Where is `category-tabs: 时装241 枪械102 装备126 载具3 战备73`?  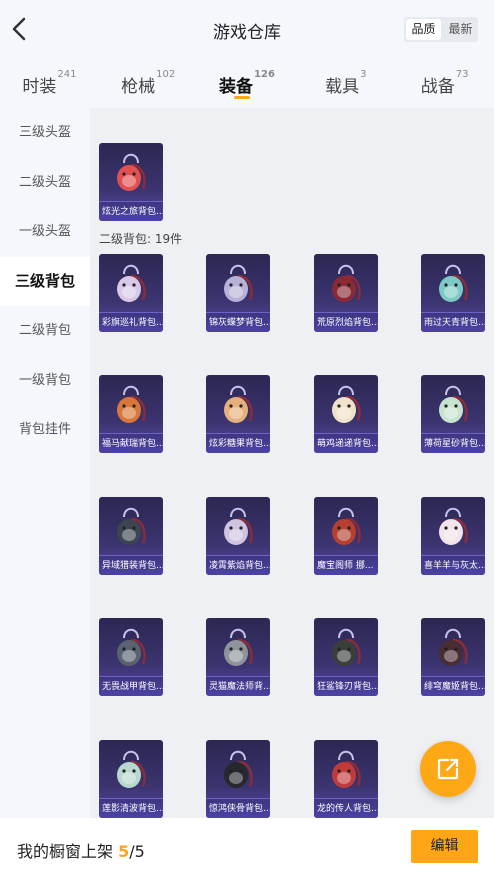 category-tabs: 时装241 枪械102 装备126 载具3 战备73 is located at coordinates (247, 83).